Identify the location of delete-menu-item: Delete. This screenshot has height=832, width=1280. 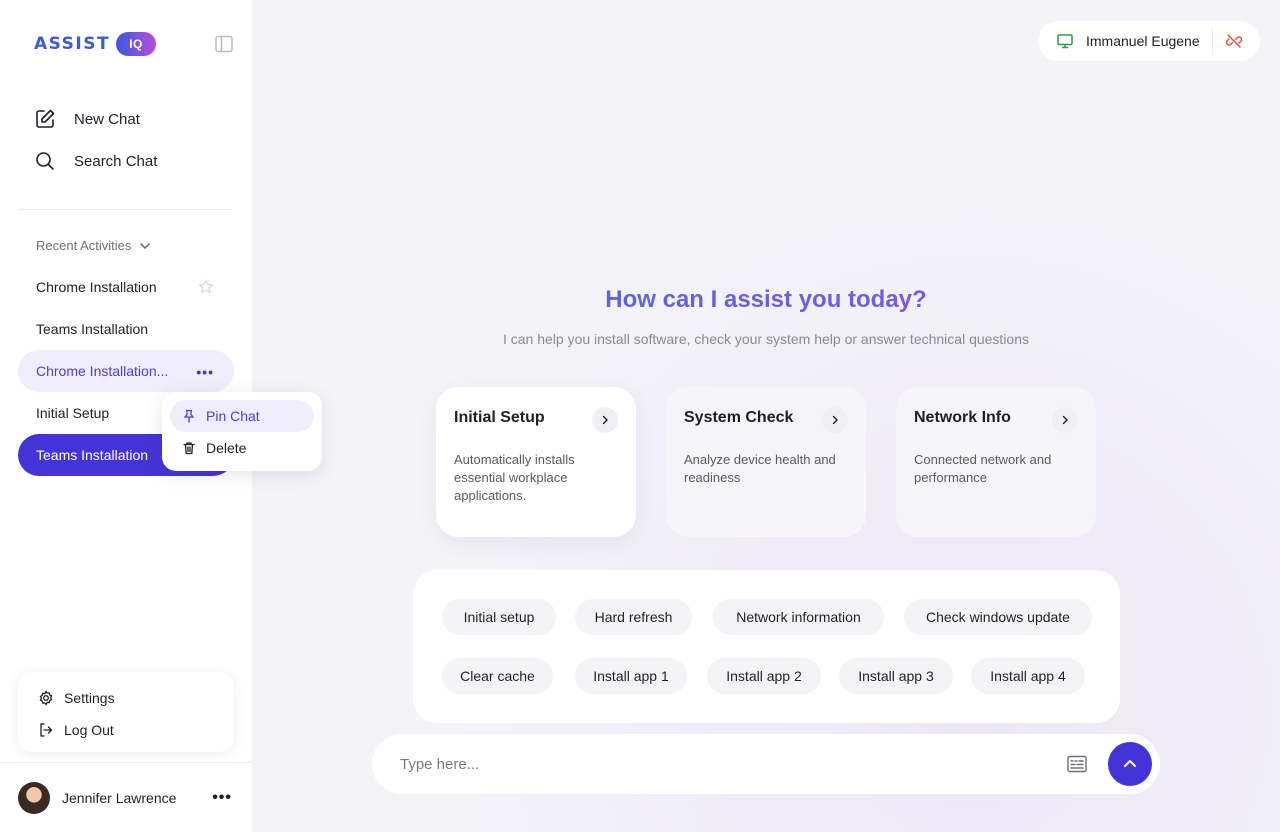
(242, 448).